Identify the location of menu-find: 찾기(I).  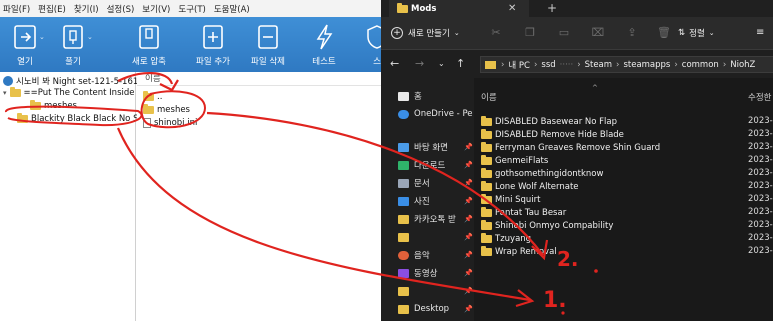
(86, 9).